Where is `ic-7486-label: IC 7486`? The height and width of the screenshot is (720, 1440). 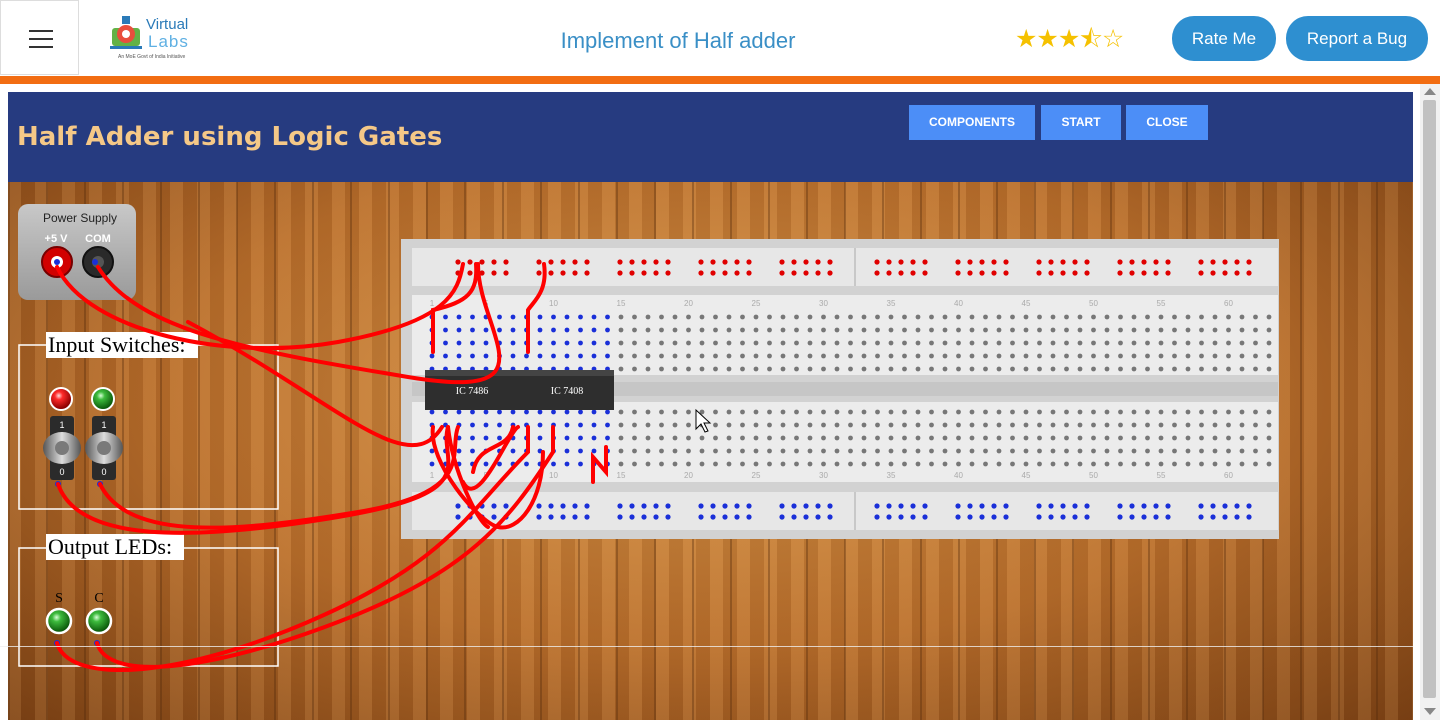 ic-7486-label: IC 7486 is located at coordinates (472, 391).